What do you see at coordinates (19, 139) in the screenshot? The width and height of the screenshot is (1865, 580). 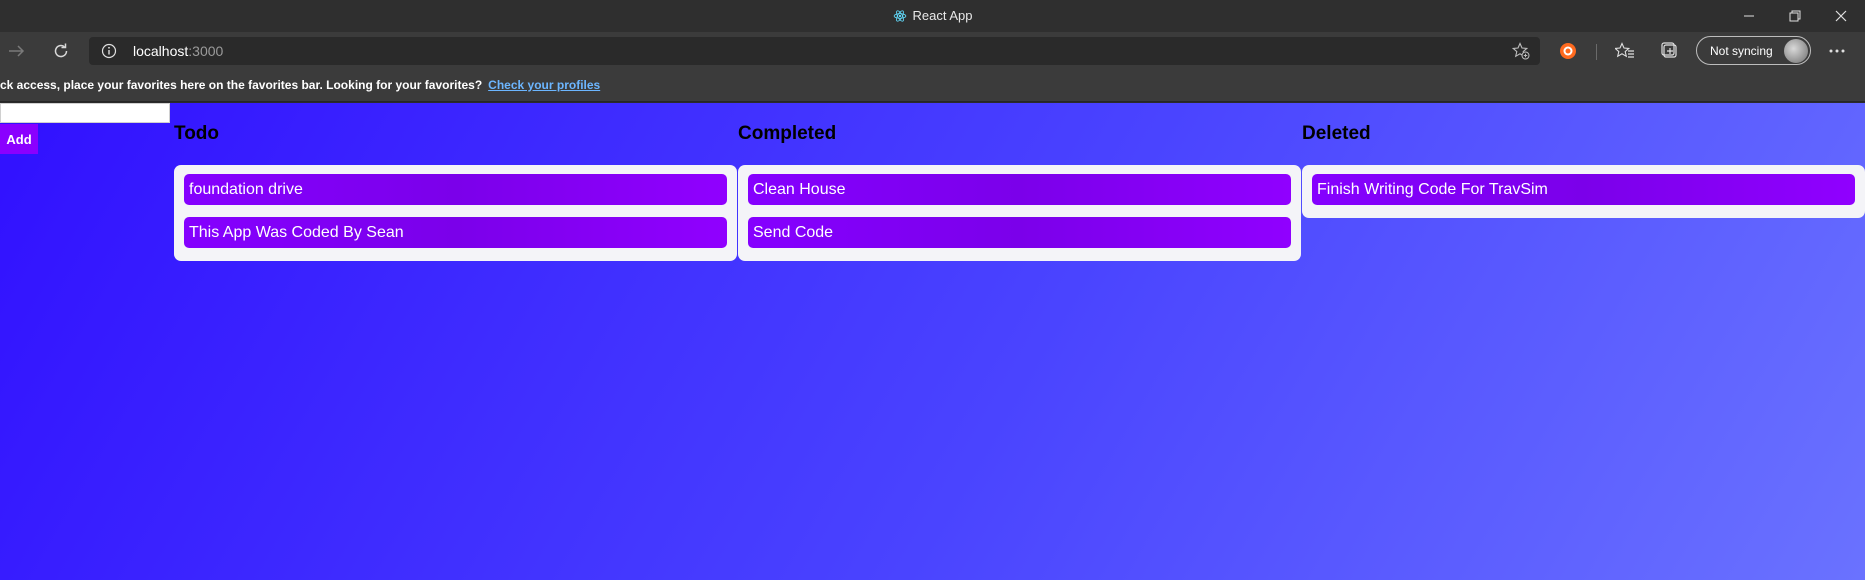 I see `add-button: Add` at bounding box center [19, 139].